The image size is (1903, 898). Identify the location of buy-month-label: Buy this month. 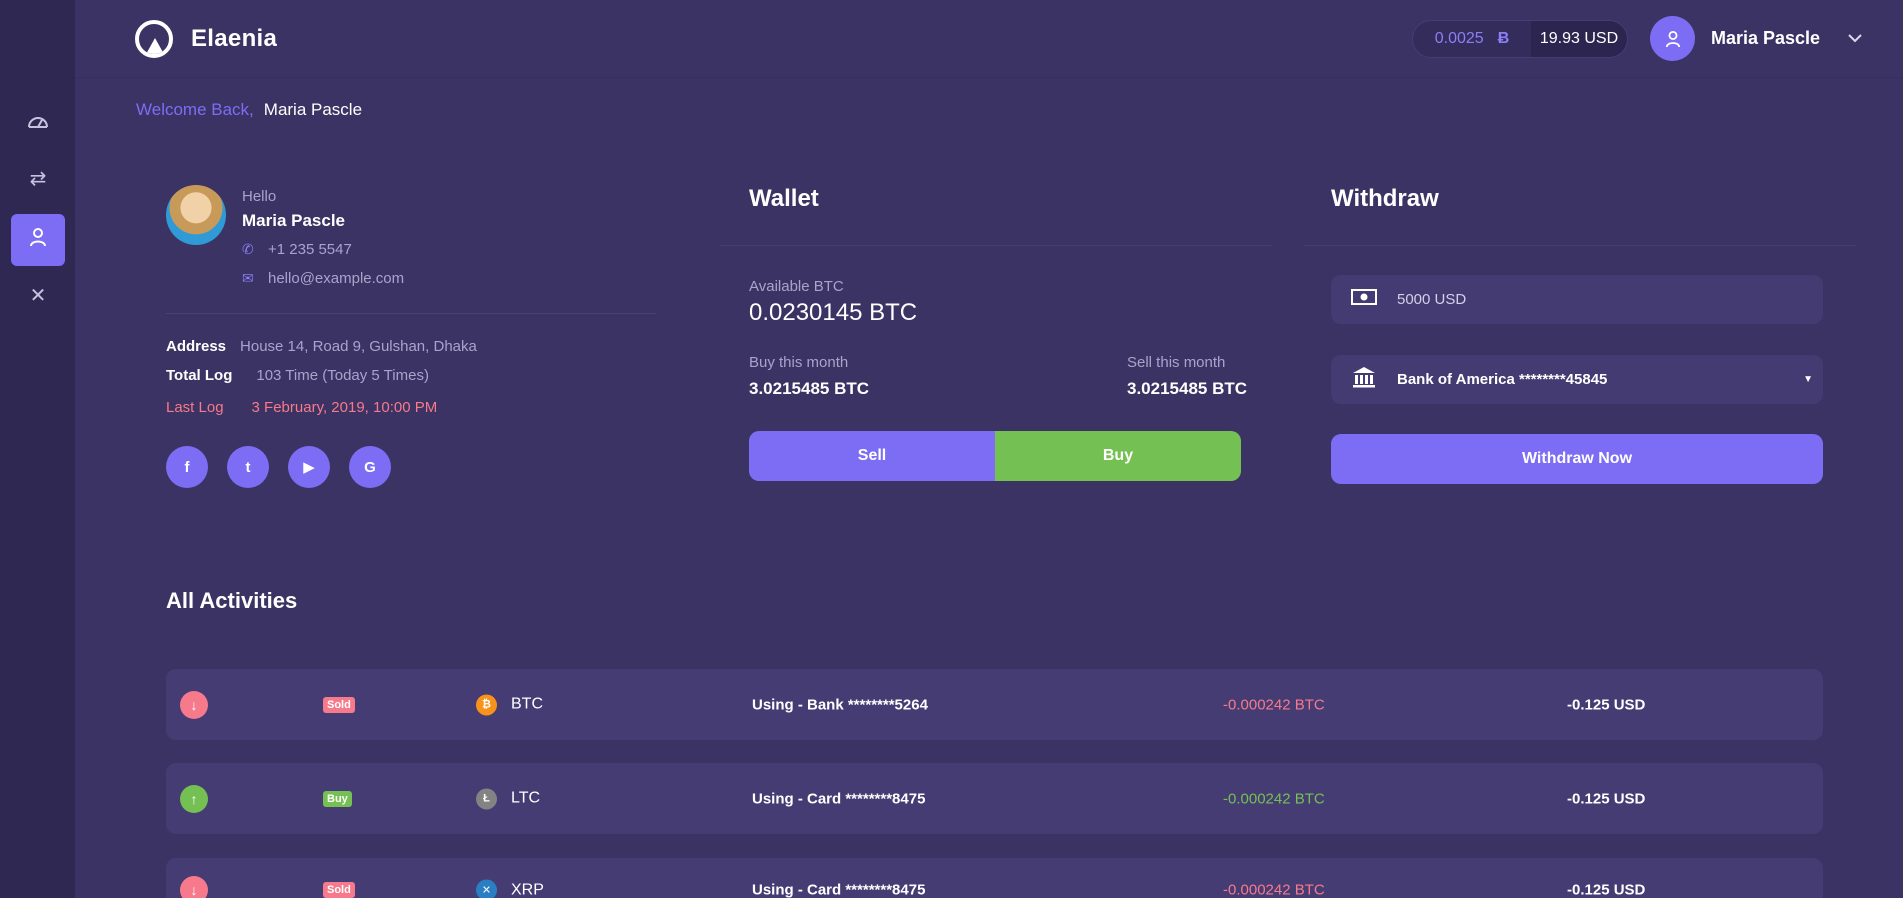
(799, 362).